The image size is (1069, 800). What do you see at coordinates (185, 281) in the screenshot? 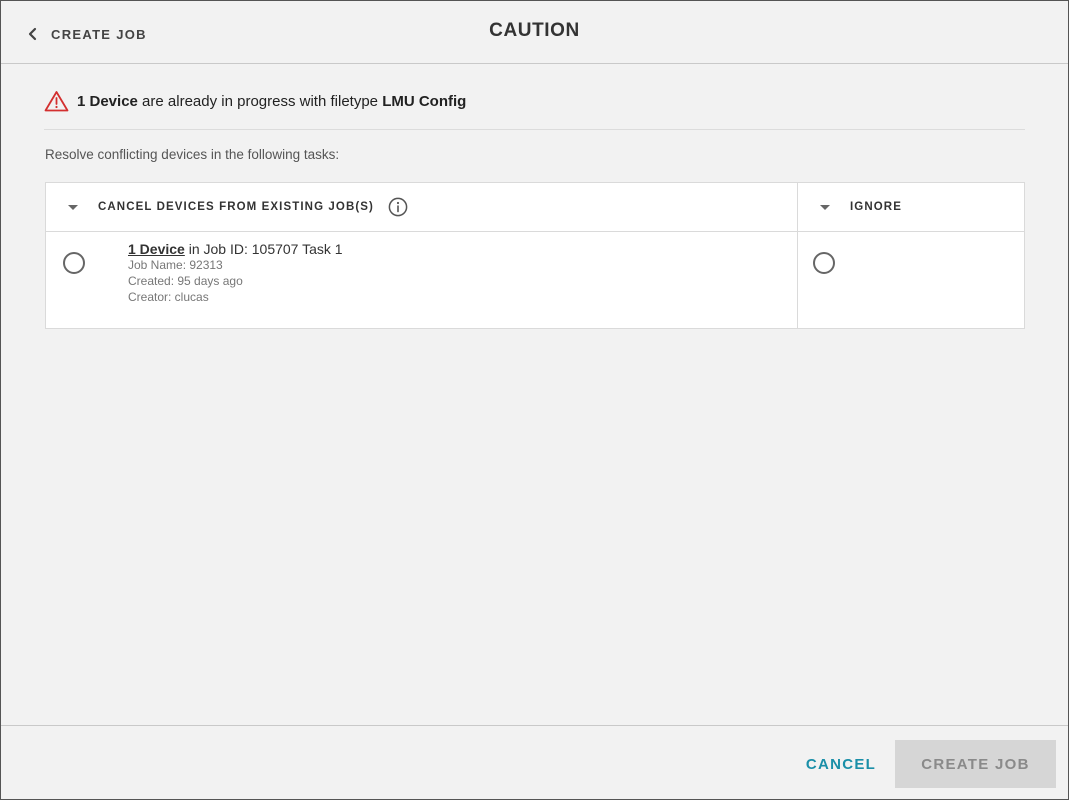
I see `job-created: Created: 95 days ago` at bounding box center [185, 281].